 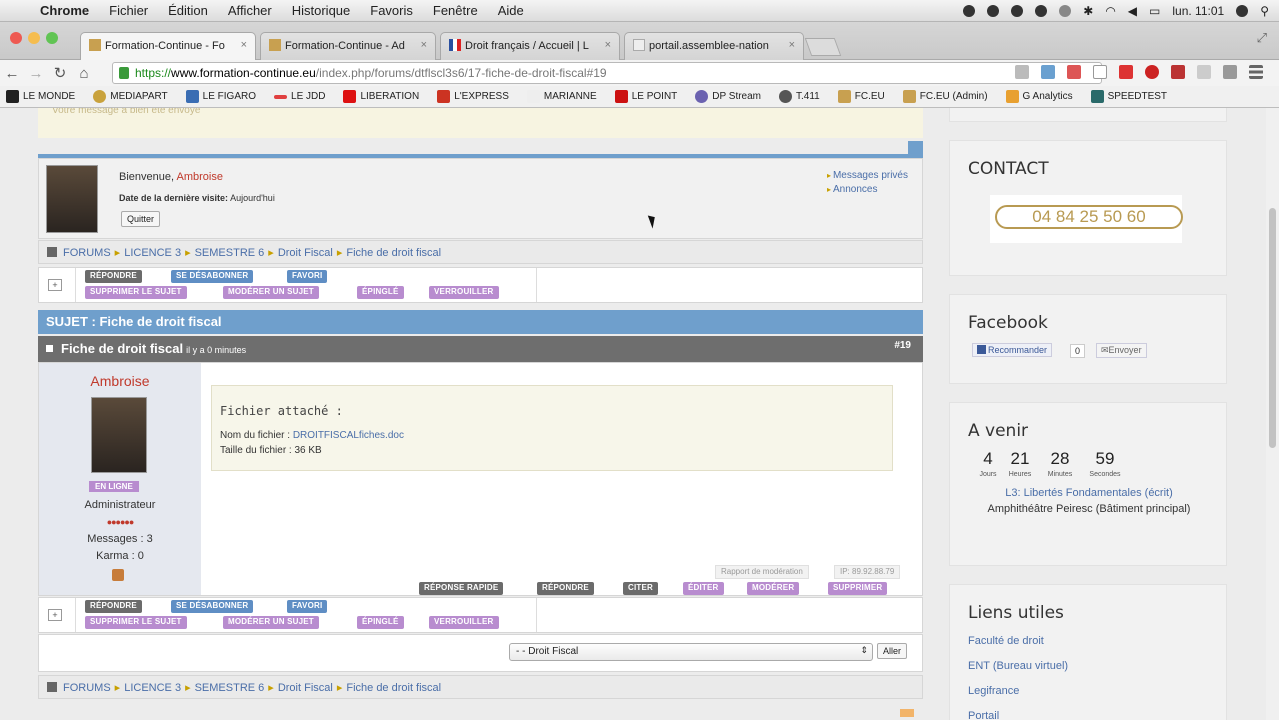 I want to click on post-number: #19, so click(x=902, y=345).